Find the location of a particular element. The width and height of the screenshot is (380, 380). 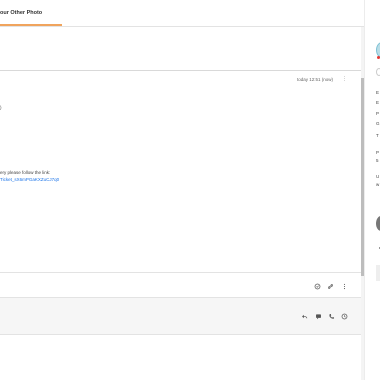

sidebar-label: T is located at coordinates (377, 135).